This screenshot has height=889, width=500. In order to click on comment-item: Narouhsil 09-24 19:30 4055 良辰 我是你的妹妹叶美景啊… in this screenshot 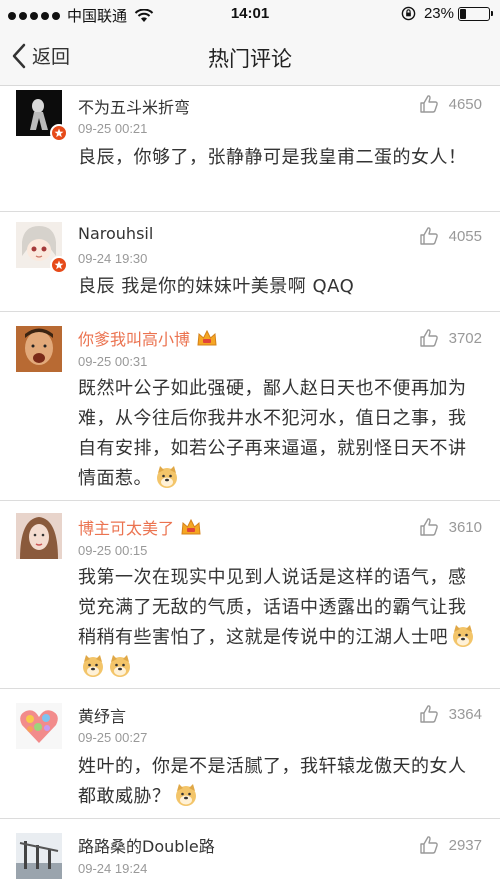, I will do `click(250, 262)`.